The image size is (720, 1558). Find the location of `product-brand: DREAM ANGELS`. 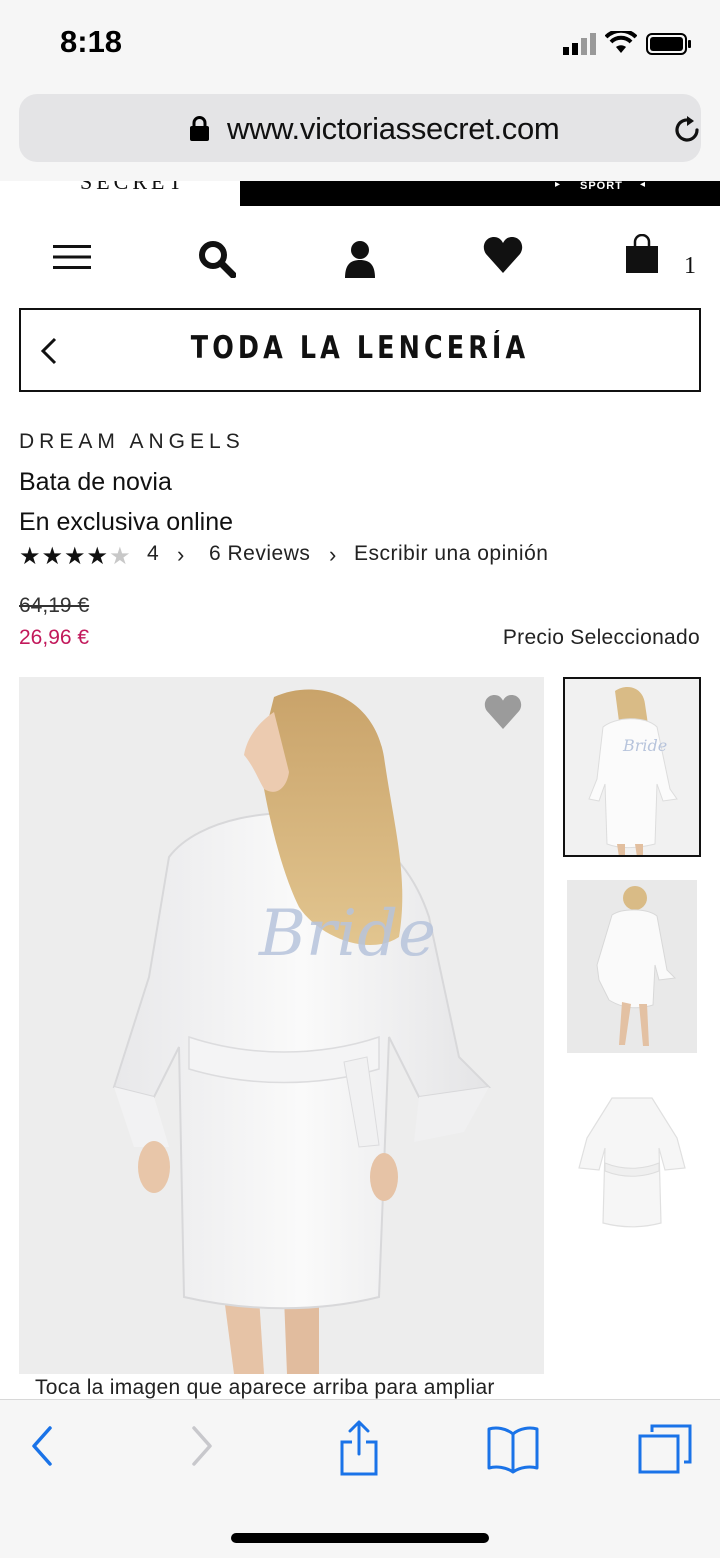

product-brand: DREAM ANGELS is located at coordinates (132, 442).